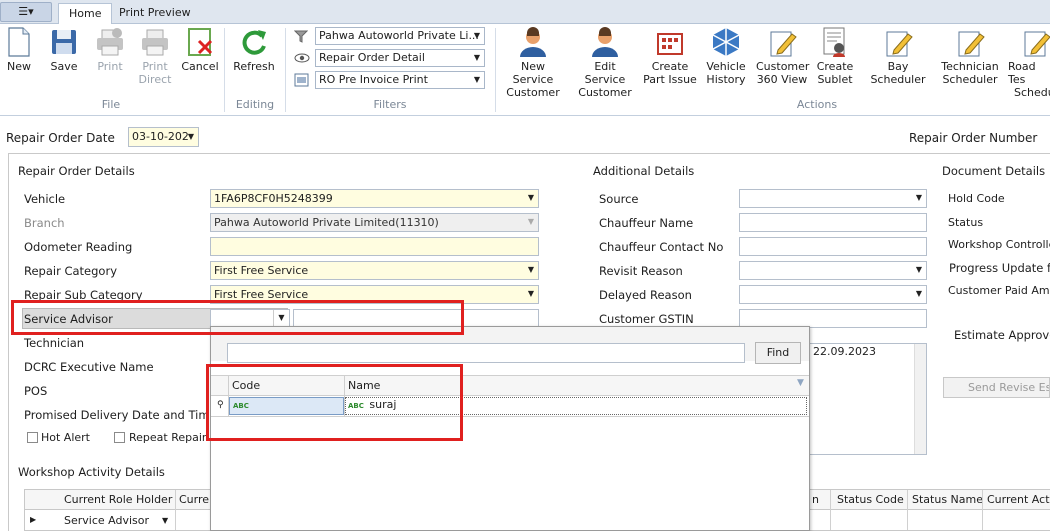  What do you see at coordinates (782, 79) in the screenshot?
I see `customer-360-label-2: 360 View` at bounding box center [782, 79].